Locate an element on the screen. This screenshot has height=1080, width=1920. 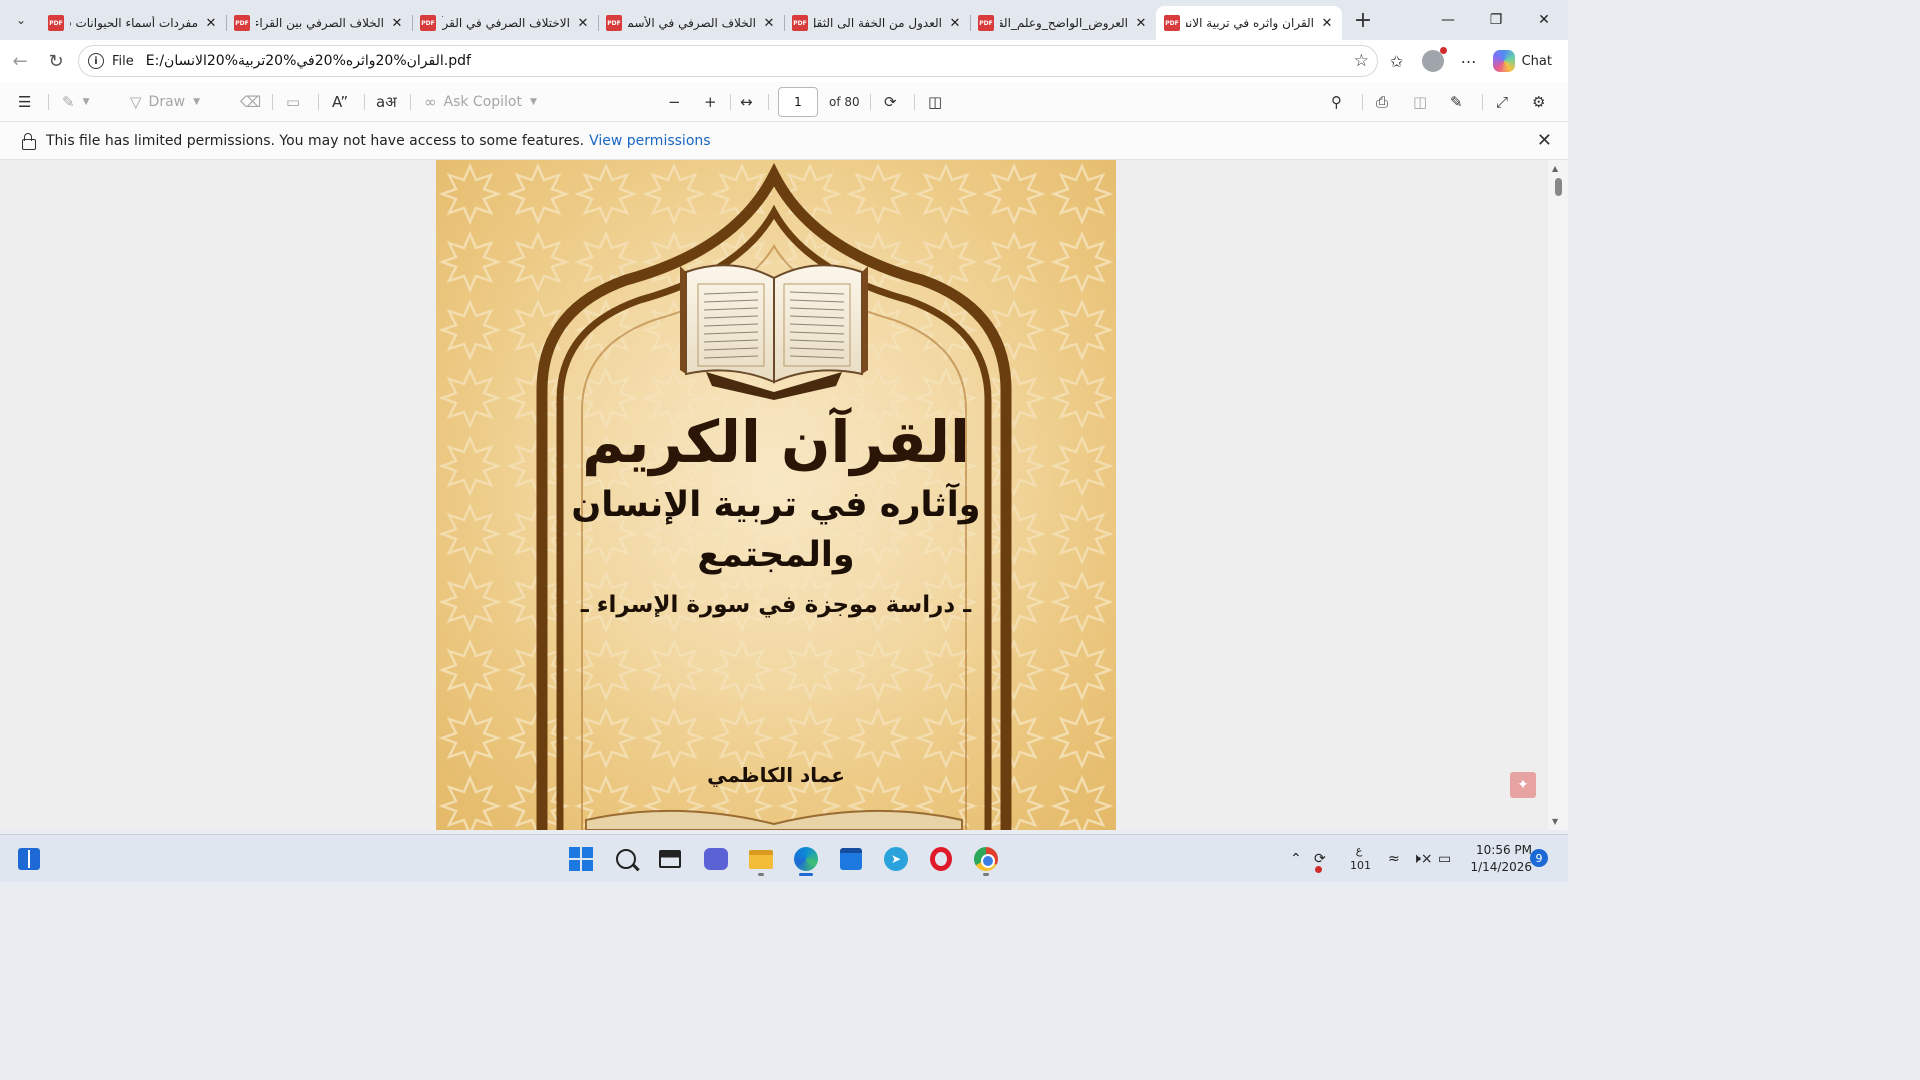
view-permissions-link: View permissions is located at coordinates (649, 141).